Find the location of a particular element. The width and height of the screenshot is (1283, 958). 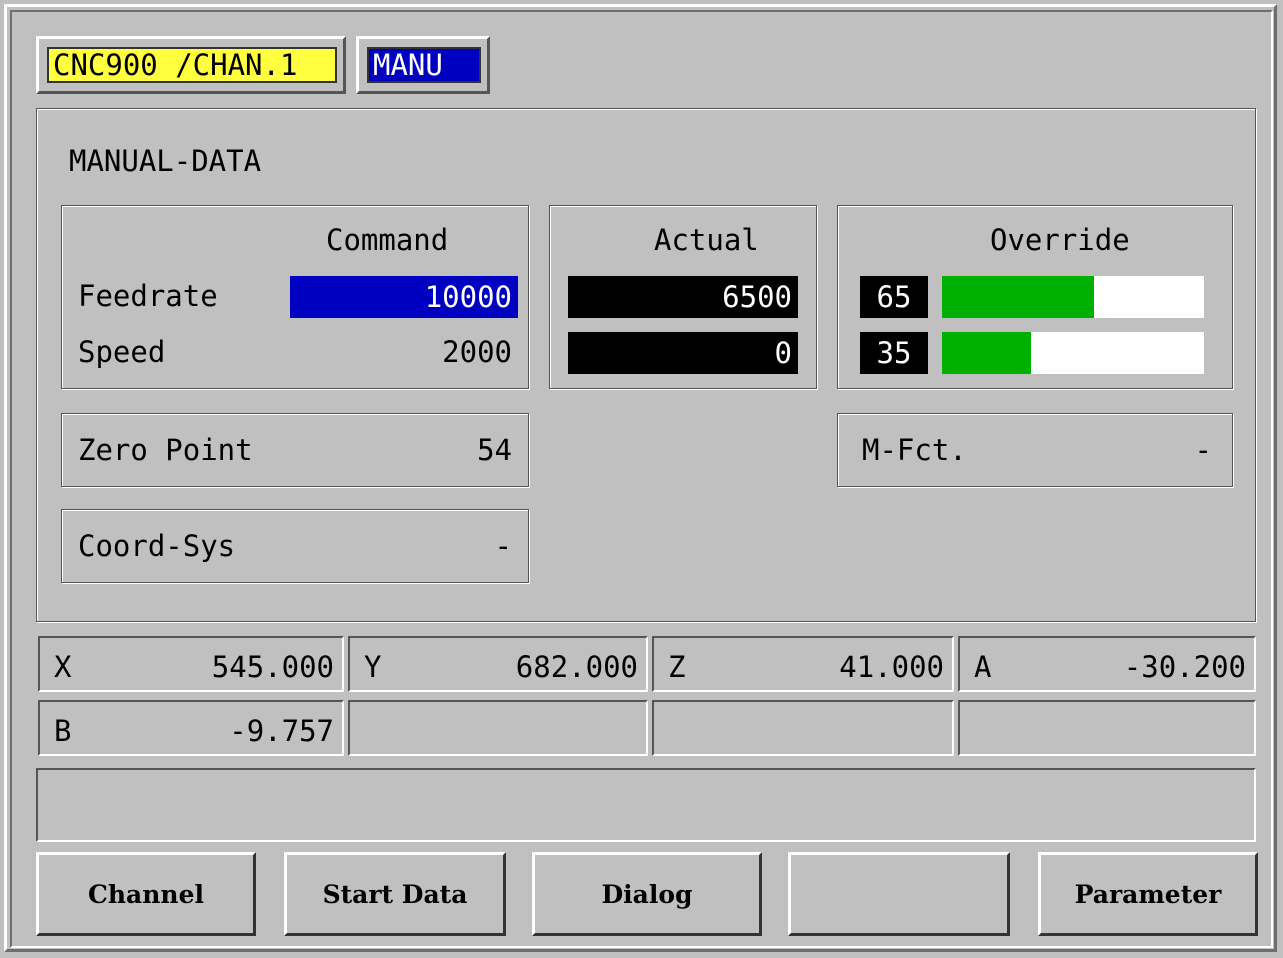

axis-value: -9.757 is located at coordinates (281, 731).